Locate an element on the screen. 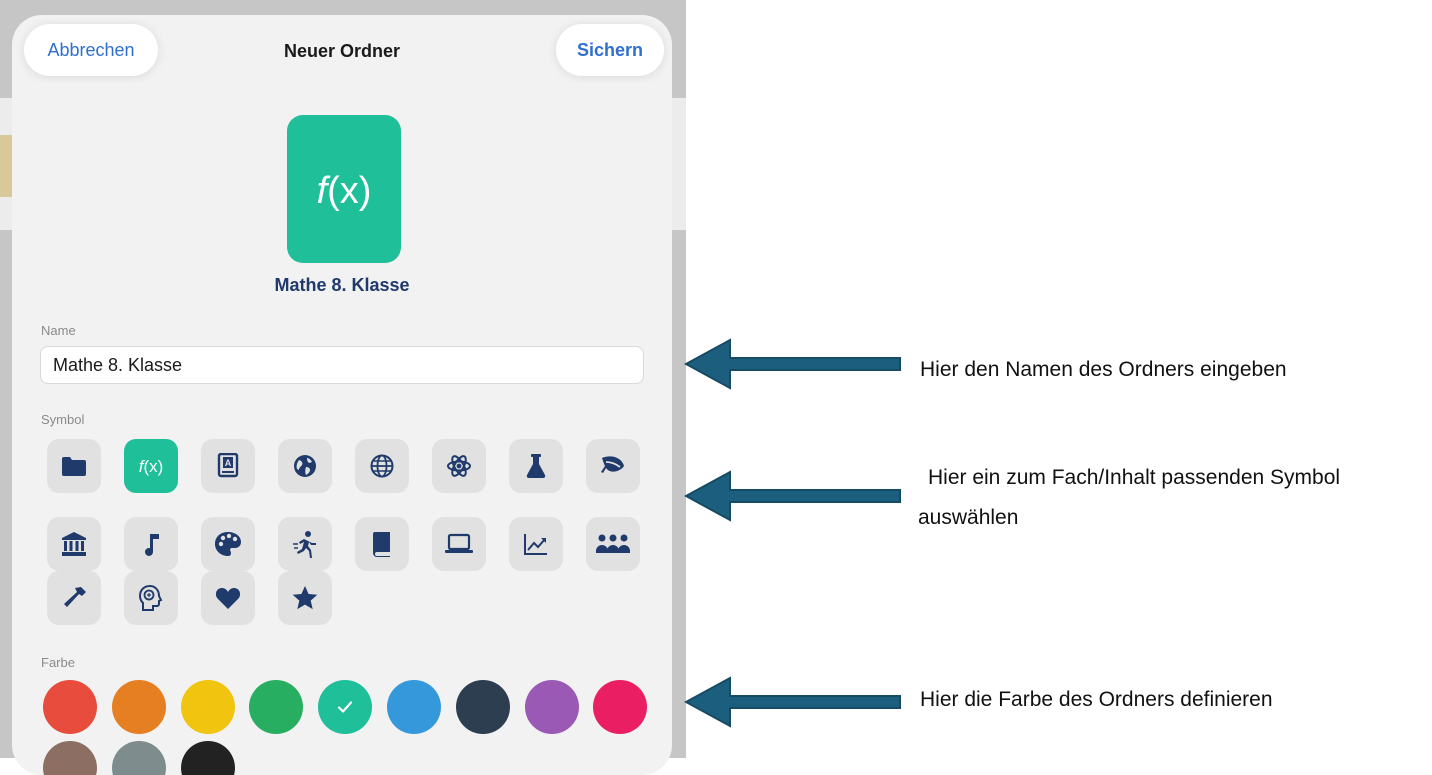 This screenshot has width=1432, height=775. symbol-palette is located at coordinates (228, 544).